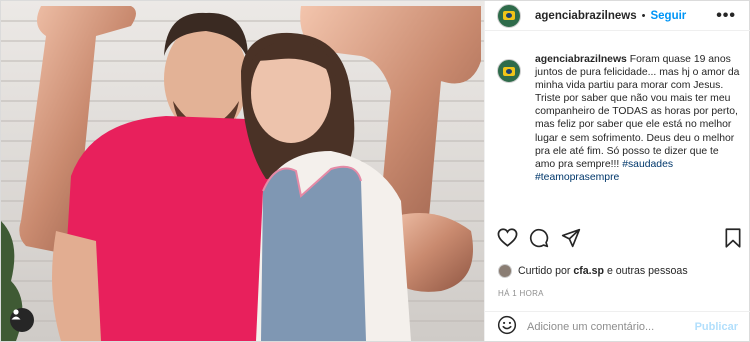 This screenshot has height=342, width=750. What do you see at coordinates (668, 16) in the screenshot?
I see `follow-button: Seguir` at bounding box center [668, 16].